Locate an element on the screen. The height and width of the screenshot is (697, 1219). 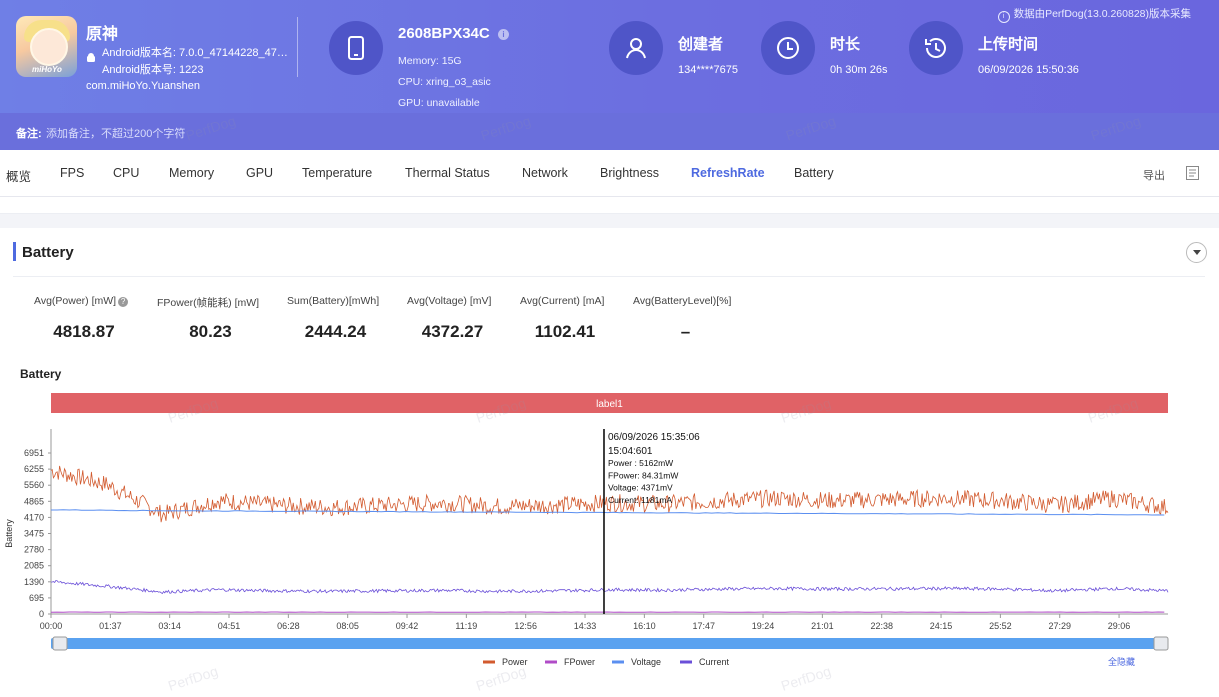
y-tick-label: 695 is located at coordinates (36, 598).